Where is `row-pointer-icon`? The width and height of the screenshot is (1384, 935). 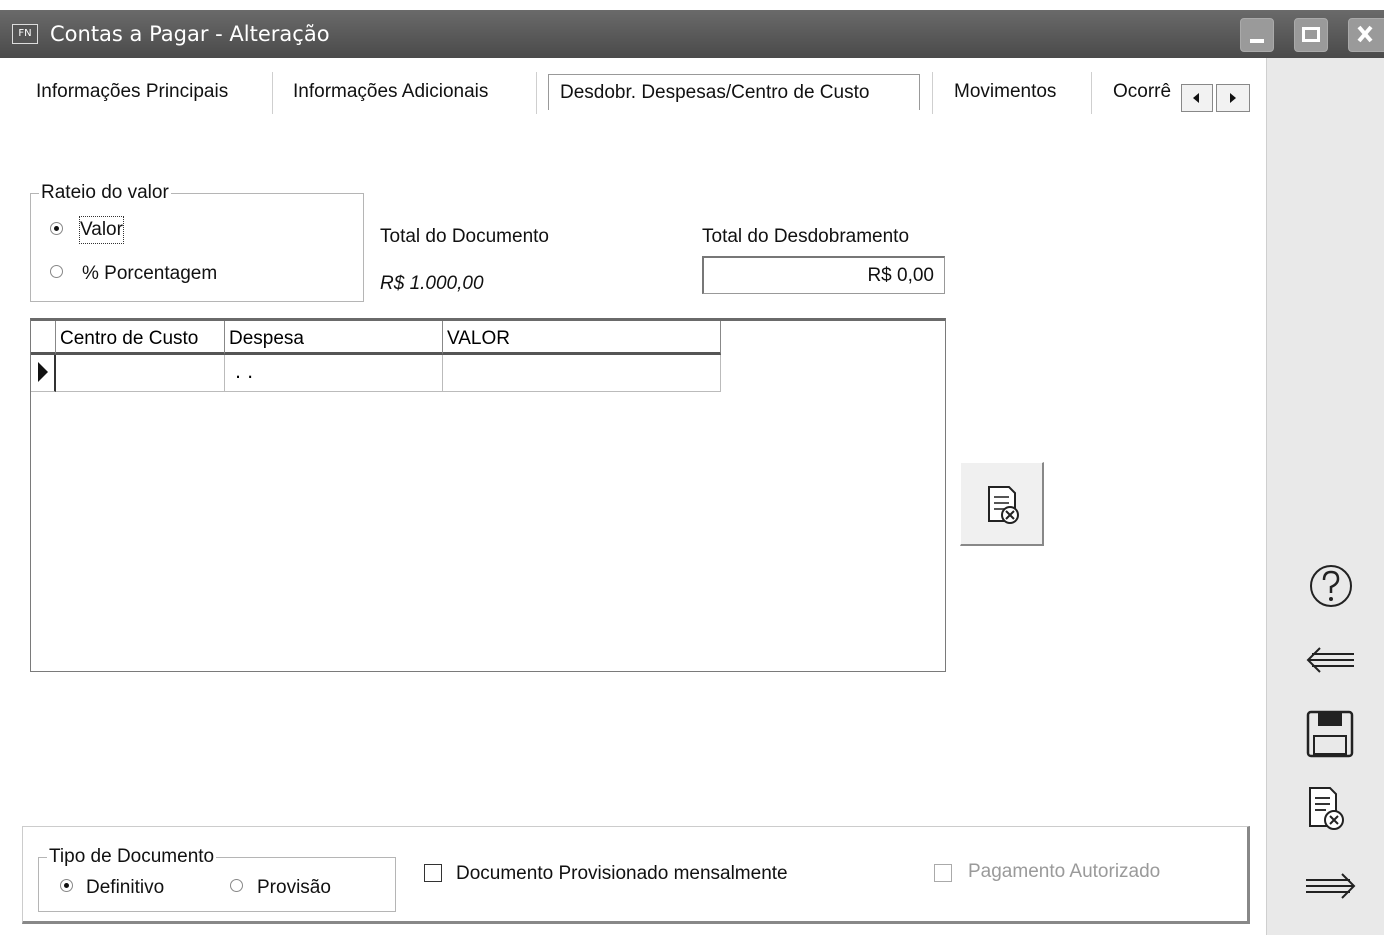 row-pointer-icon is located at coordinates (43, 372).